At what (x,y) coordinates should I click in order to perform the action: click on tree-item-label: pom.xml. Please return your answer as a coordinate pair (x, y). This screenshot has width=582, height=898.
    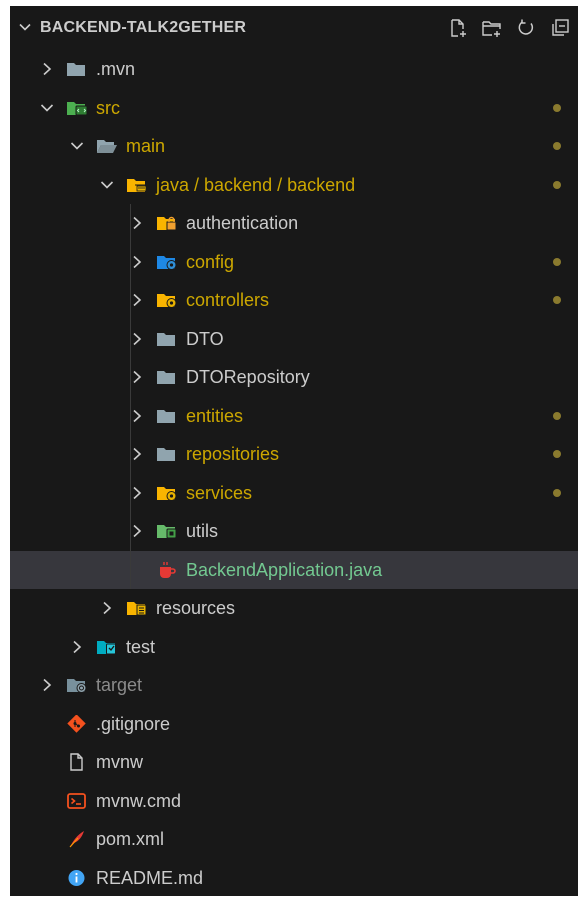
    Looking at the image, I should click on (130, 839).